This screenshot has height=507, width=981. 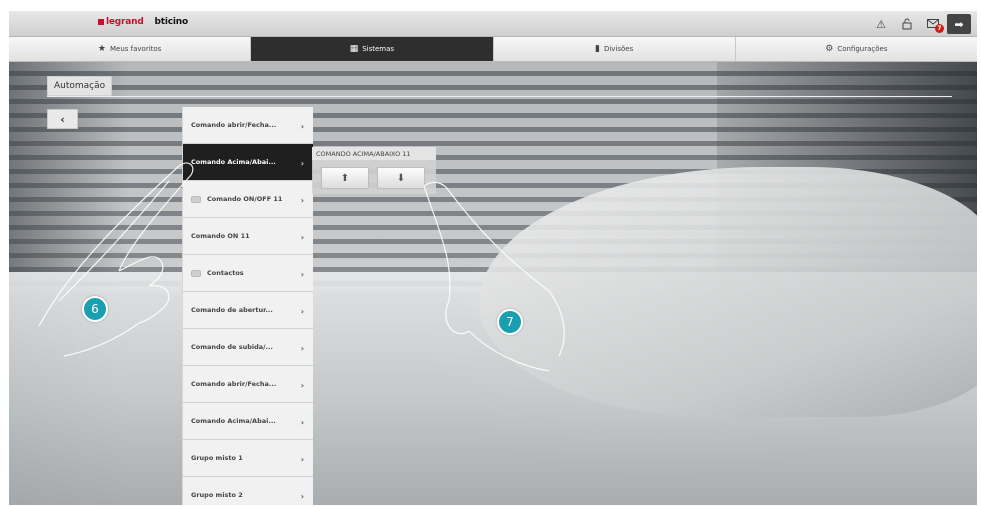 I want to click on tab-label: Configurações, so click(x=862, y=49).